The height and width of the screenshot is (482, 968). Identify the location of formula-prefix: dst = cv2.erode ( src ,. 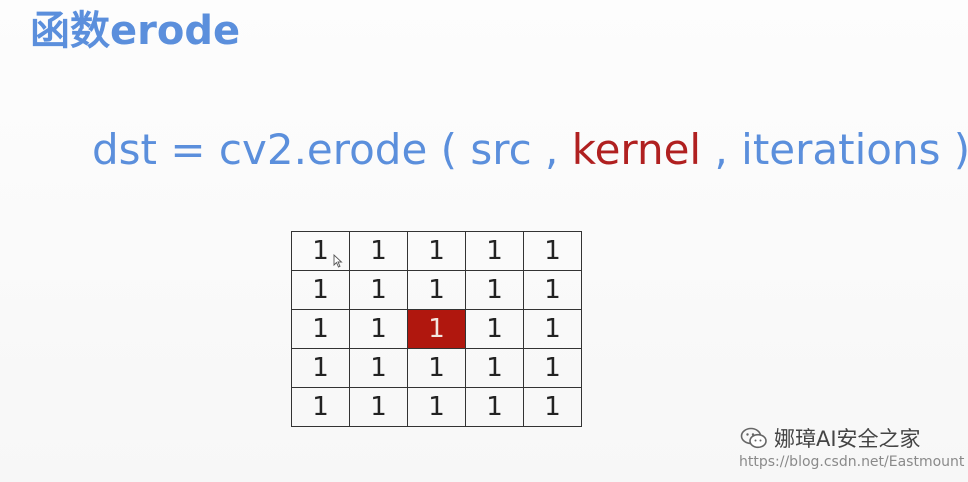
(332, 149).